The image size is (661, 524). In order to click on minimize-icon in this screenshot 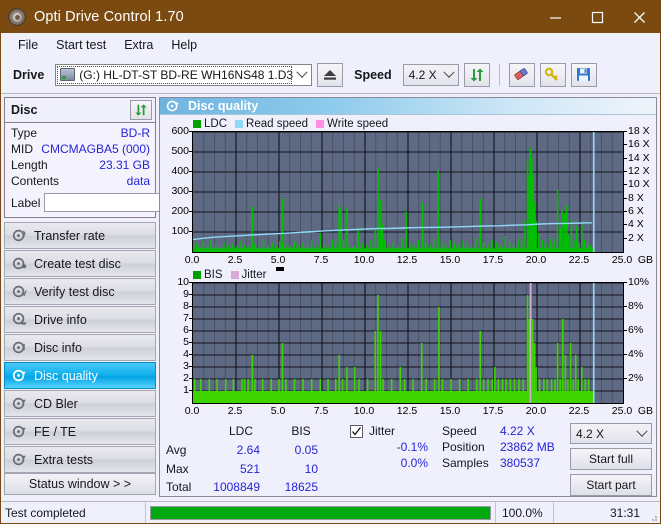, I will do `click(555, 17)`.